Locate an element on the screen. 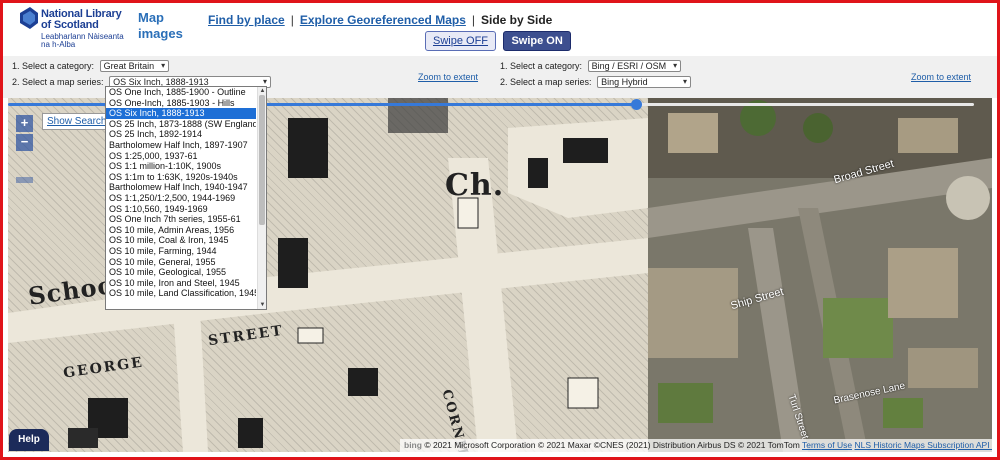 This screenshot has width=1000, height=460. right-series-select: Bing Hybrid is located at coordinates (644, 82).